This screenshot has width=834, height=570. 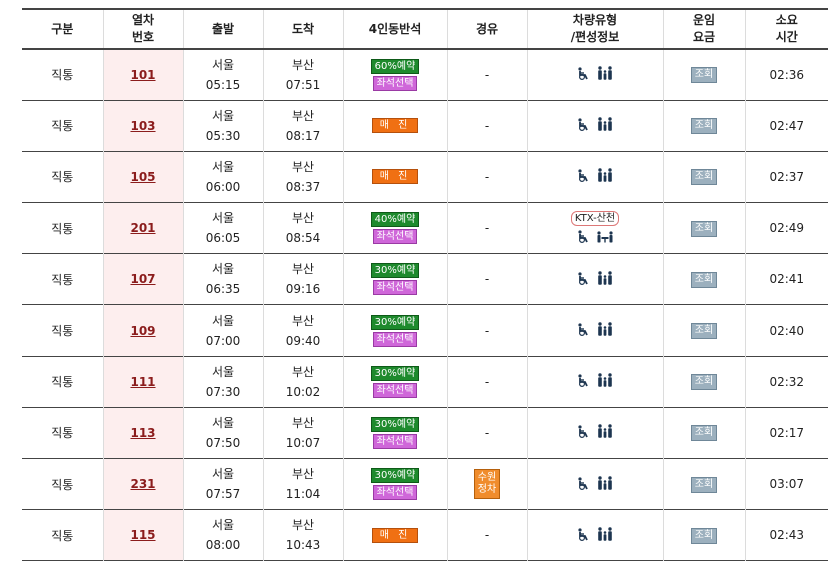 I want to click on depart-cell: 서울 07:50, so click(x=223, y=433).